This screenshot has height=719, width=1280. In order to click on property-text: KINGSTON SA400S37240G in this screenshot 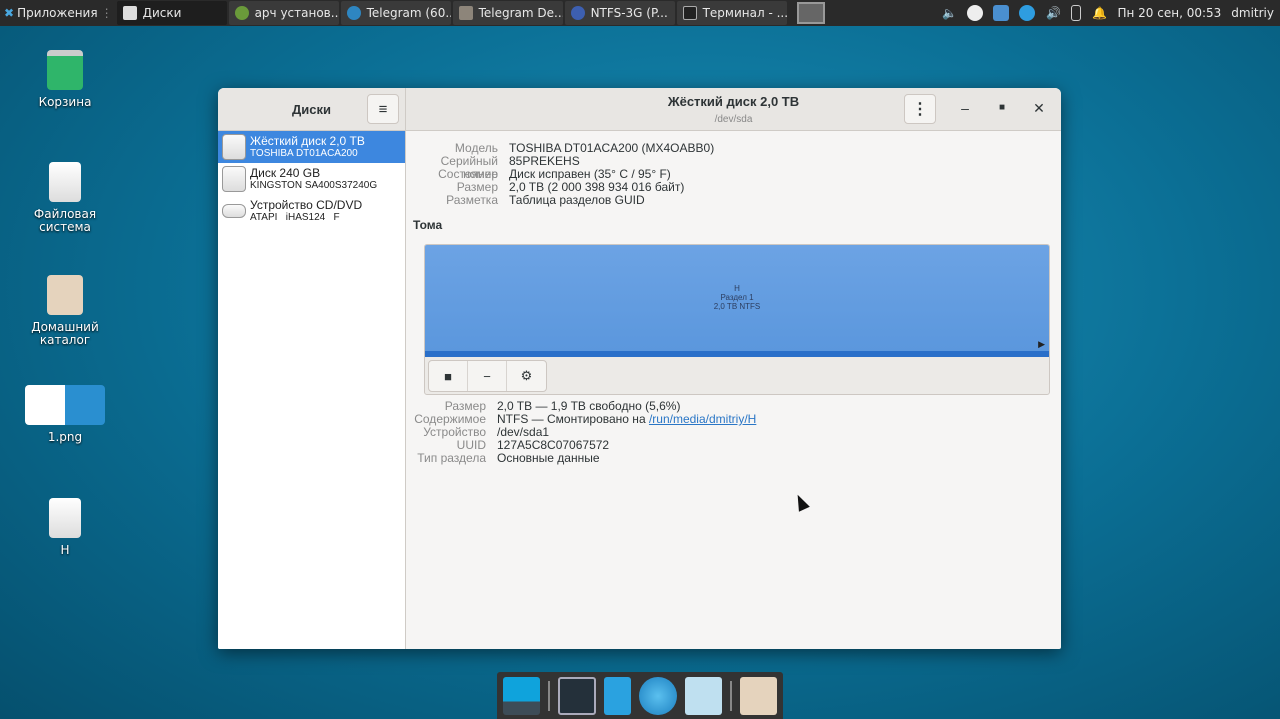, I will do `click(314, 185)`.